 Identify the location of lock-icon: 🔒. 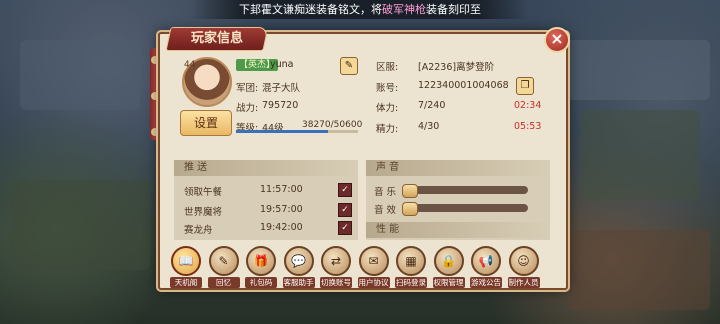
(448, 261).